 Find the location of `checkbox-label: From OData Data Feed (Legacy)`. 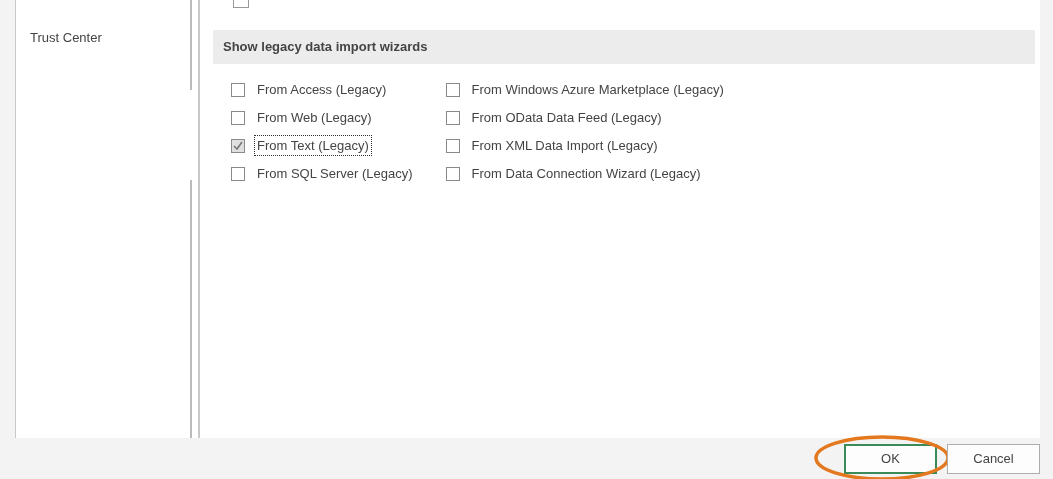

checkbox-label: From OData Data Feed (Legacy) is located at coordinates (566, 117).